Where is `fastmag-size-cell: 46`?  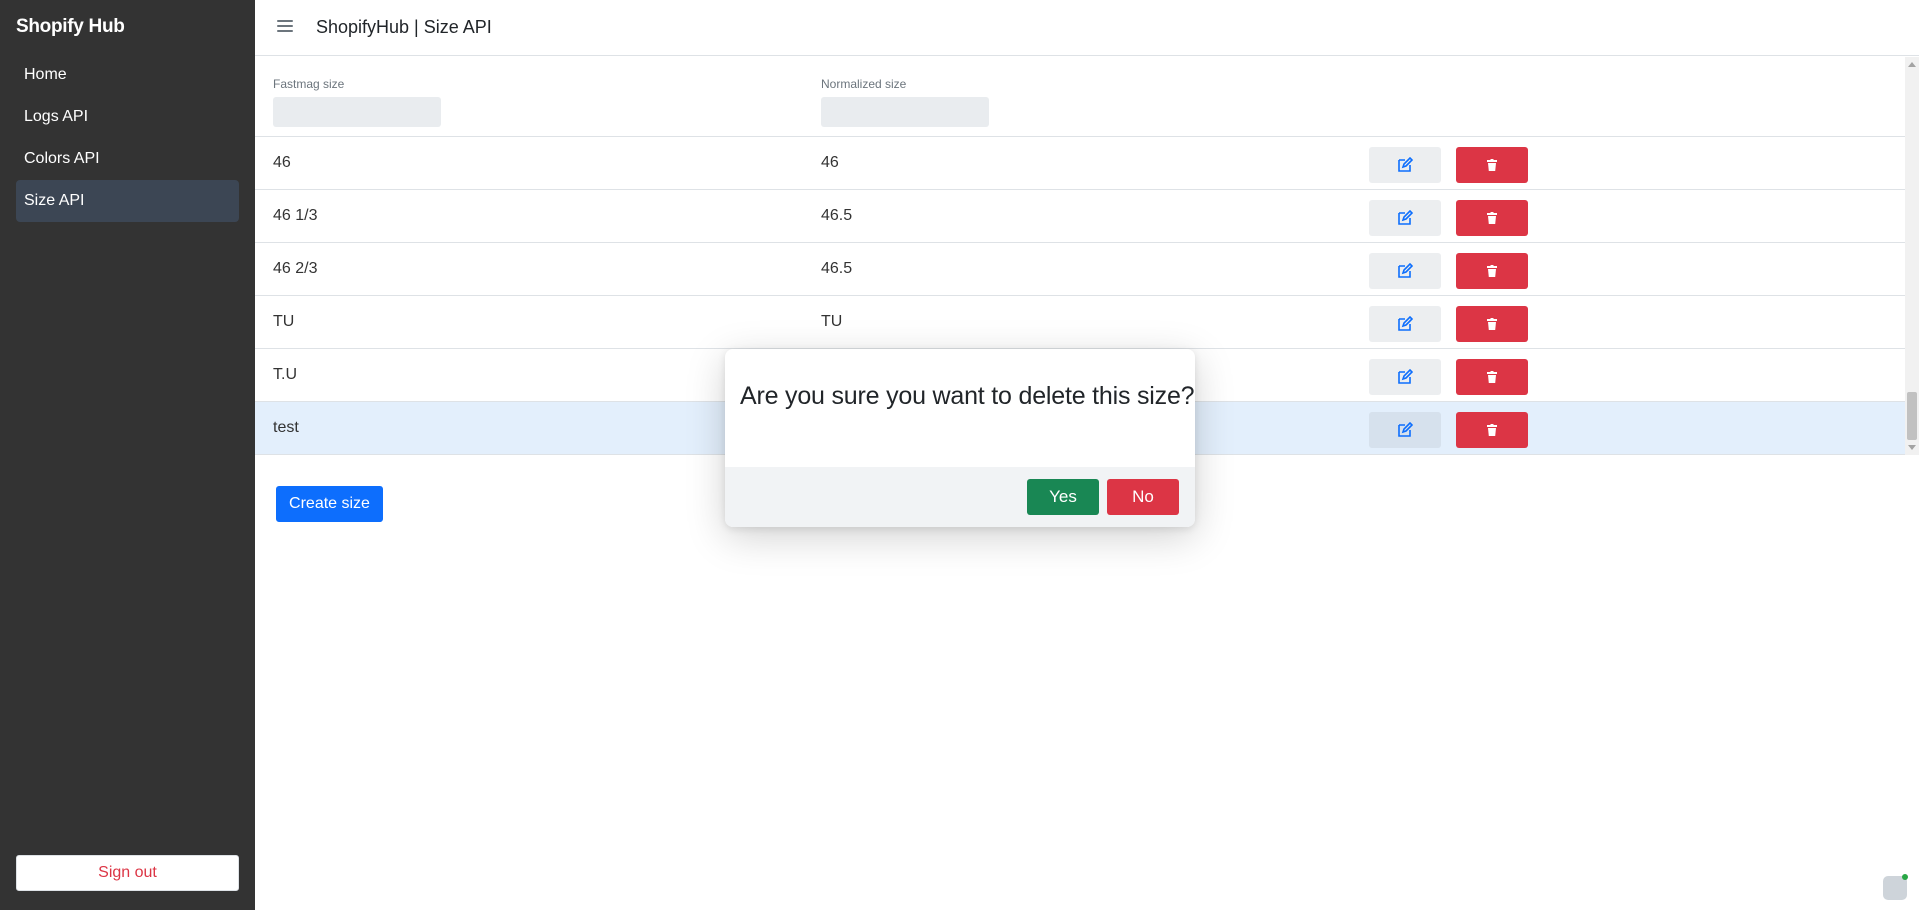
fastmag-size-cell: 46 is located at coordinates (282, 162).